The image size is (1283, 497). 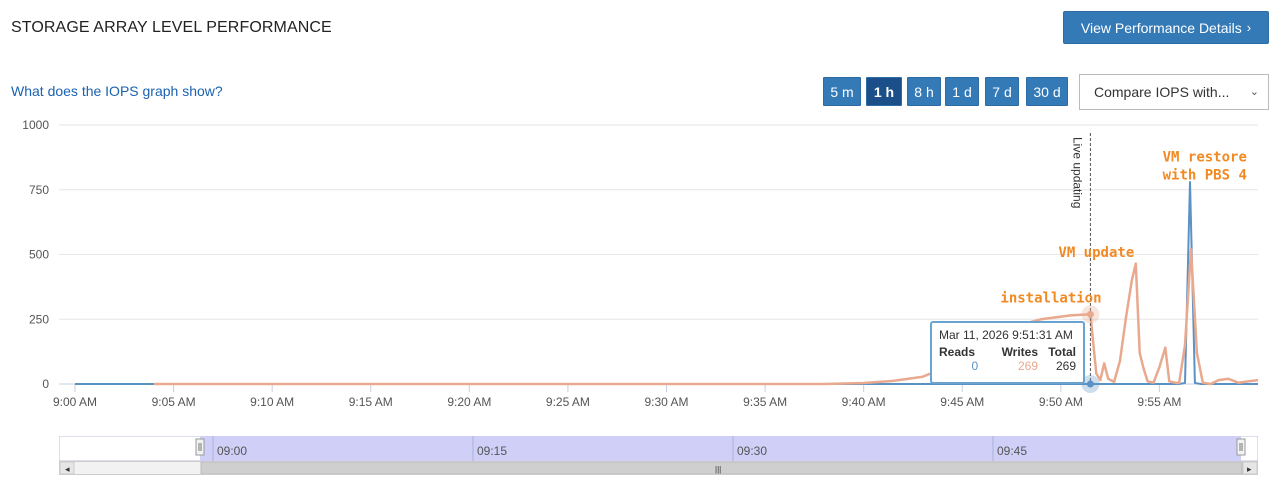 What do you see at coordinates (39, 255) in the screenshot?
I see `y-tick-label: 500` at bounding box center [39, 255].